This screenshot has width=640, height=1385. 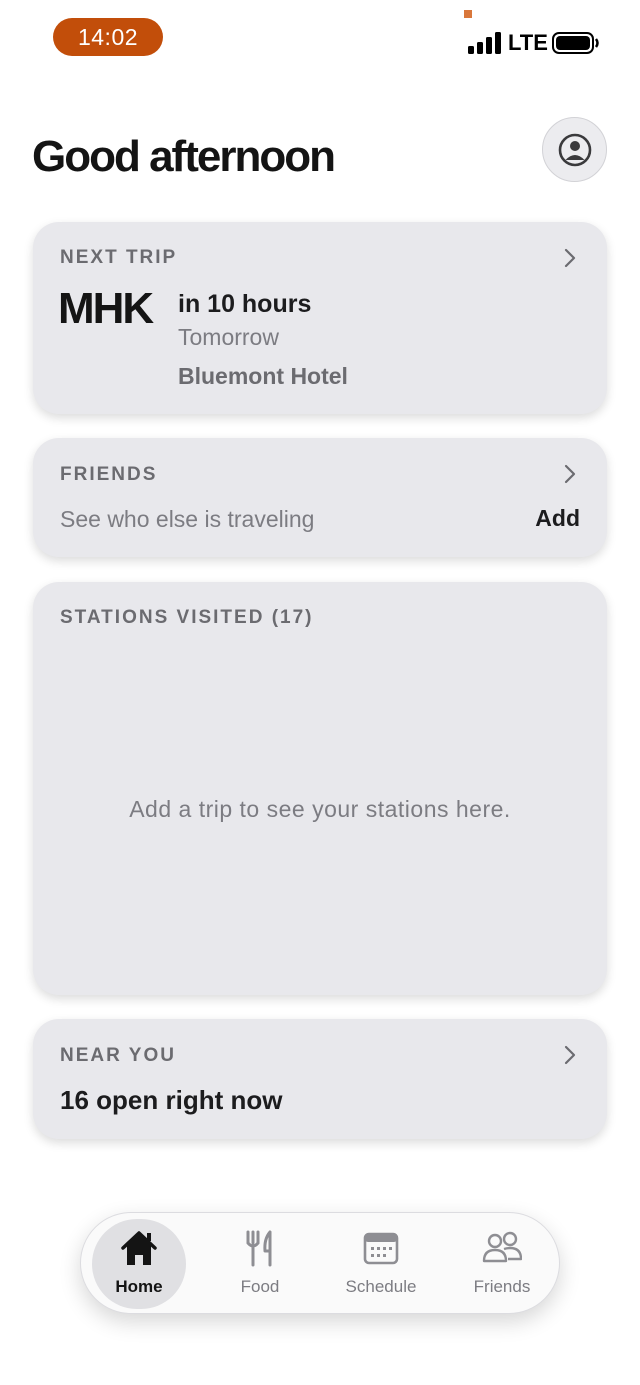 I want to click on tab-label: Food, so click(x=260, y=1286).